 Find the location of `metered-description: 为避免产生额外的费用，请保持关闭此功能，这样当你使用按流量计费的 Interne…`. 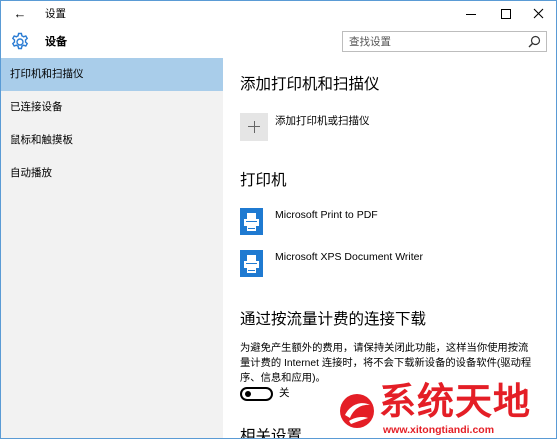

metered-description: 为避免产生额外的费用，请保持关闭此功能，这样当你使用按流量计费的 Interne… is located at coordinates (386, 363).